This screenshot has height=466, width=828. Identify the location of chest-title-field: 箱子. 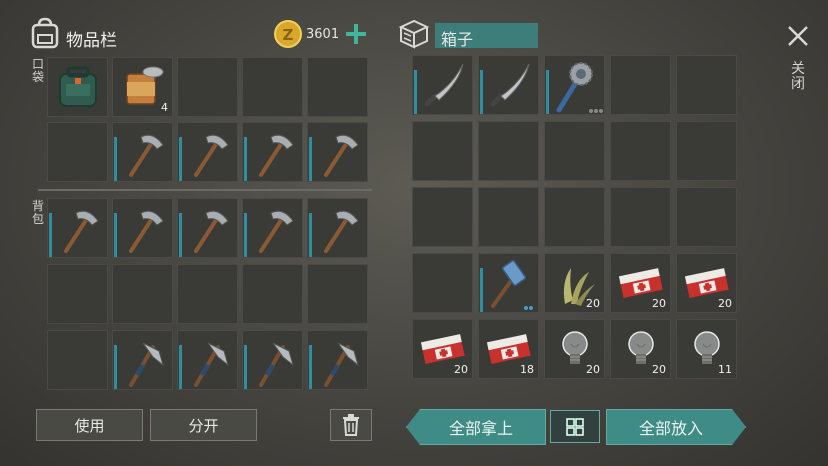
(486, 36).